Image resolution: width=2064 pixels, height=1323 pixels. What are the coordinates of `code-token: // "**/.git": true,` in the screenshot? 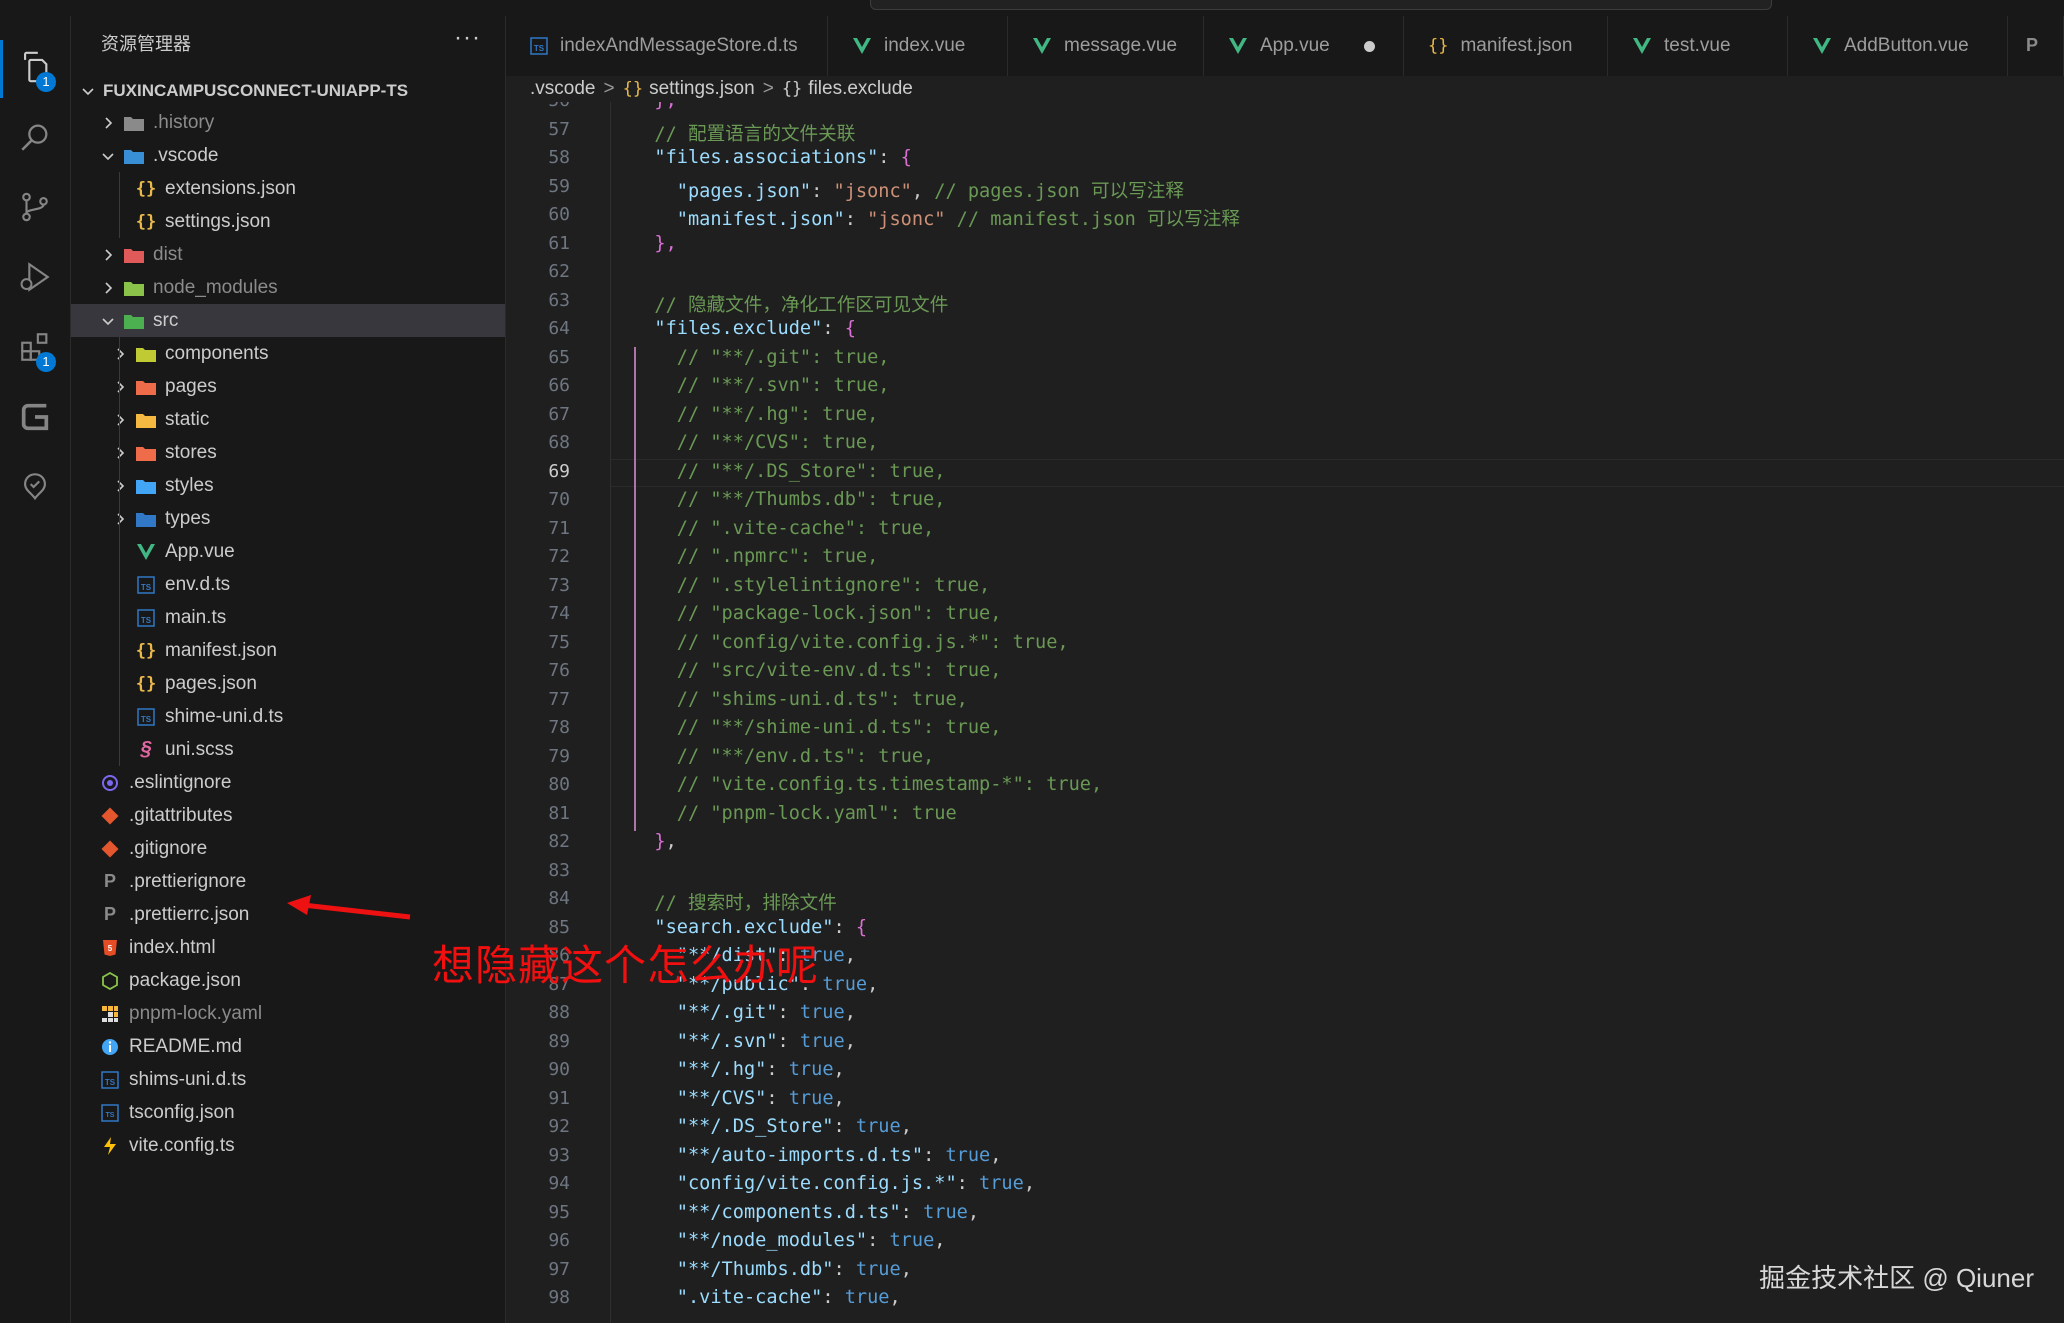 It's located at (761, 357).